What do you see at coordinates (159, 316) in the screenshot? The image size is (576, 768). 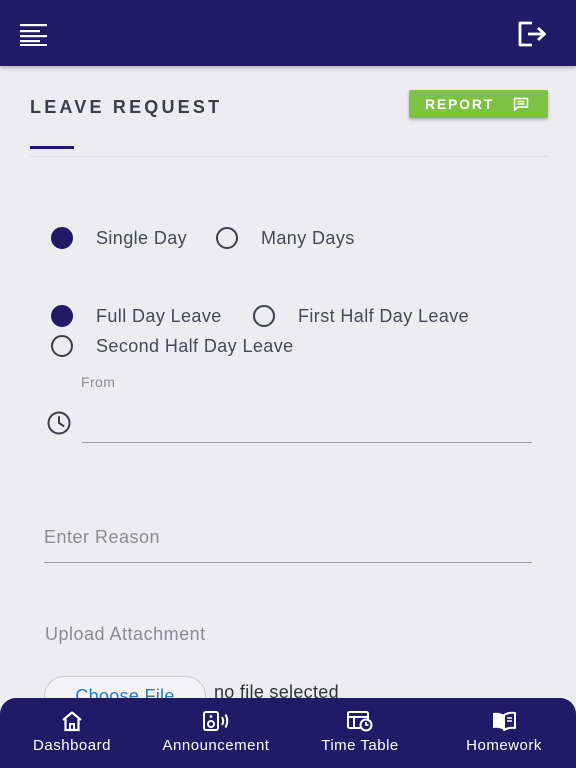 I see `full-day-leave-label: Full Day Leave` at bounding box center [159, 316].